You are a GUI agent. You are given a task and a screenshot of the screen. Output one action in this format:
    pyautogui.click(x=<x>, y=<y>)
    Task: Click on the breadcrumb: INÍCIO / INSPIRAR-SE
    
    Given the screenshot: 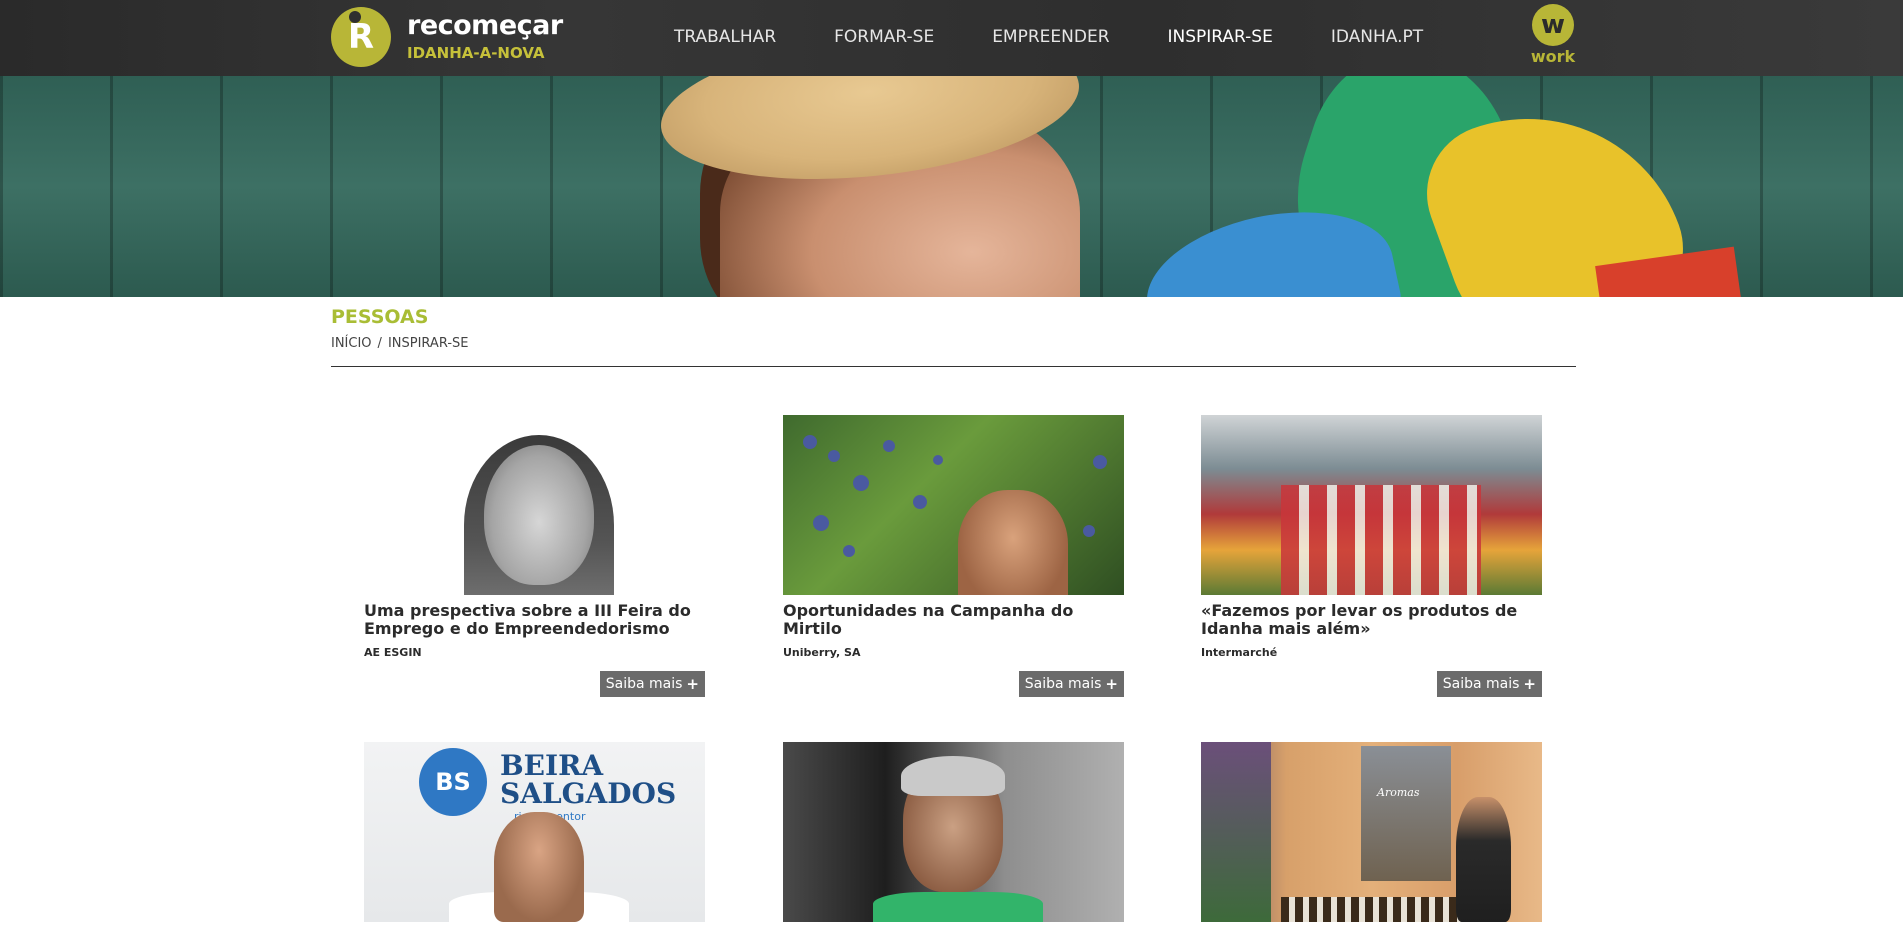 What is the action you would take?
    pyautogui.click(x=399, y=343)
    